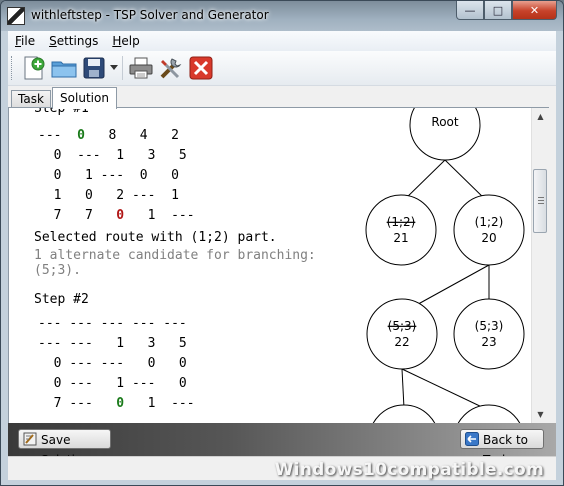  What do you see at coordinates (401, 342) in the screenshot?
I see `tree-node-bound: 22` at bounding box center [401, 342].